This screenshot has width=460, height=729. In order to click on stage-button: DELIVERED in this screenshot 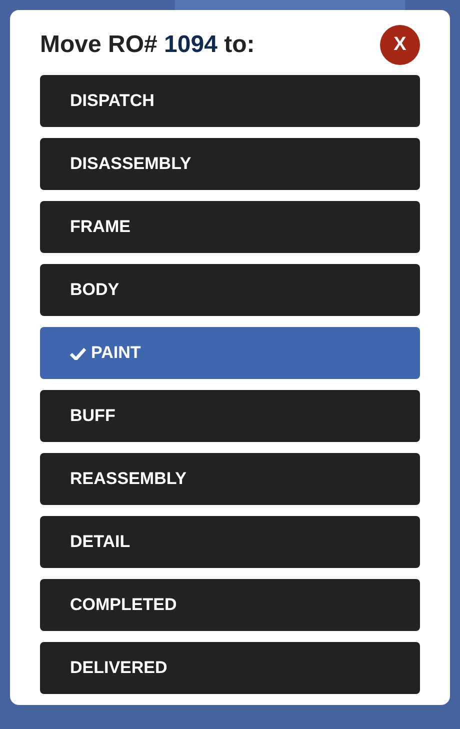, I will do `click(230, 668)`.